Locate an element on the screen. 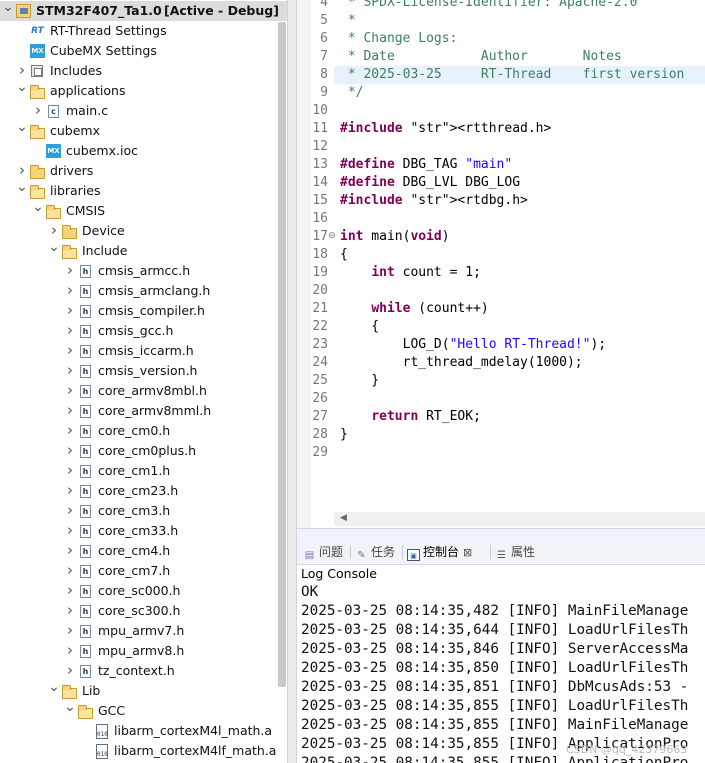 The height and width of the screenshot is (763, 705). tree-item-file: › h mpu_armv8.h is located at coordinates (143, 651).